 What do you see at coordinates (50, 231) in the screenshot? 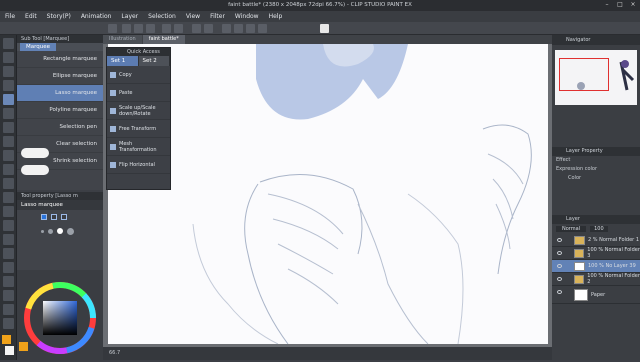
I see `aa-weak-option` at bounding box center [50, 231].